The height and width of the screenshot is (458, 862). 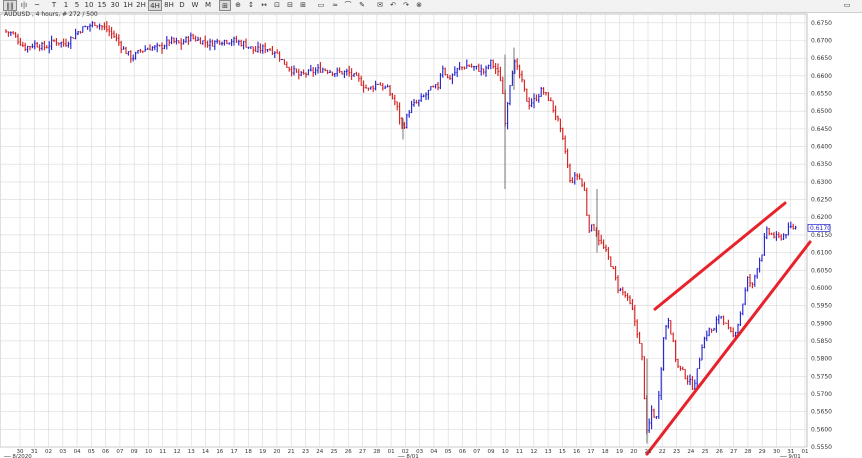 I want to click on pen-icon: ✎, so click(x=362, y=5).